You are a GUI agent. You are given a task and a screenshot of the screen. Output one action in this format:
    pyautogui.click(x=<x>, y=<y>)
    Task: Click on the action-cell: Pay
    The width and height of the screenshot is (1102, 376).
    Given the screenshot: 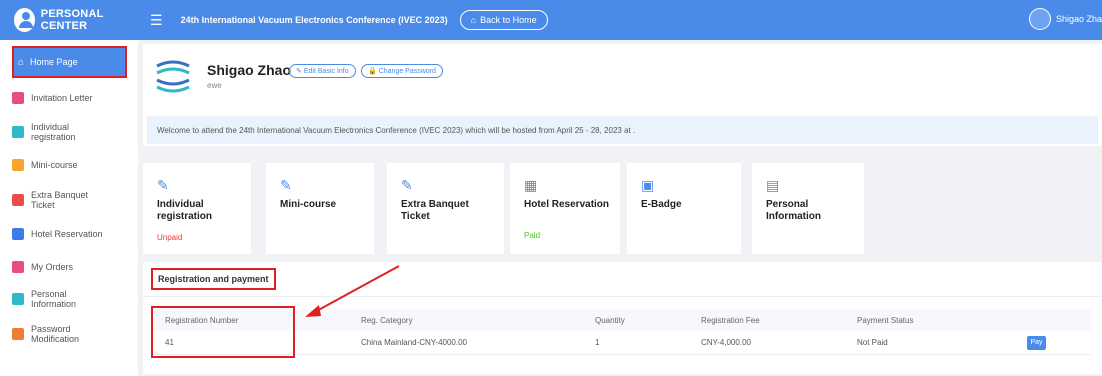 What is the action you would take?
    pyautogui.click(x=1036, y=342)
    